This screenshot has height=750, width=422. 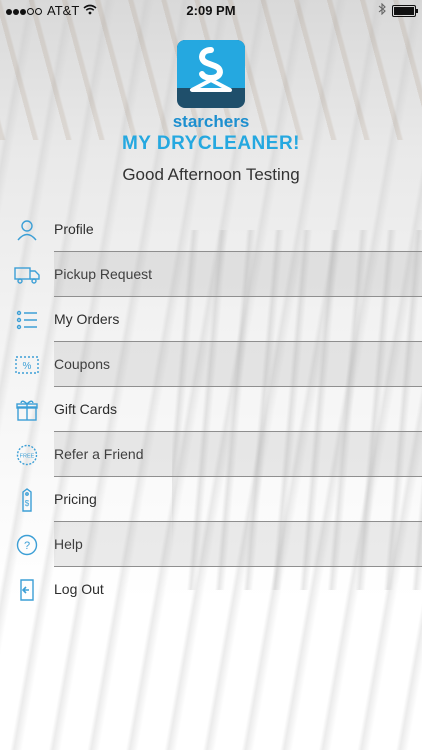 What do you see at coordinates (68, 544) in the screenshot?
I see `menu-item-label: Help` at bounding box center [68, 544].